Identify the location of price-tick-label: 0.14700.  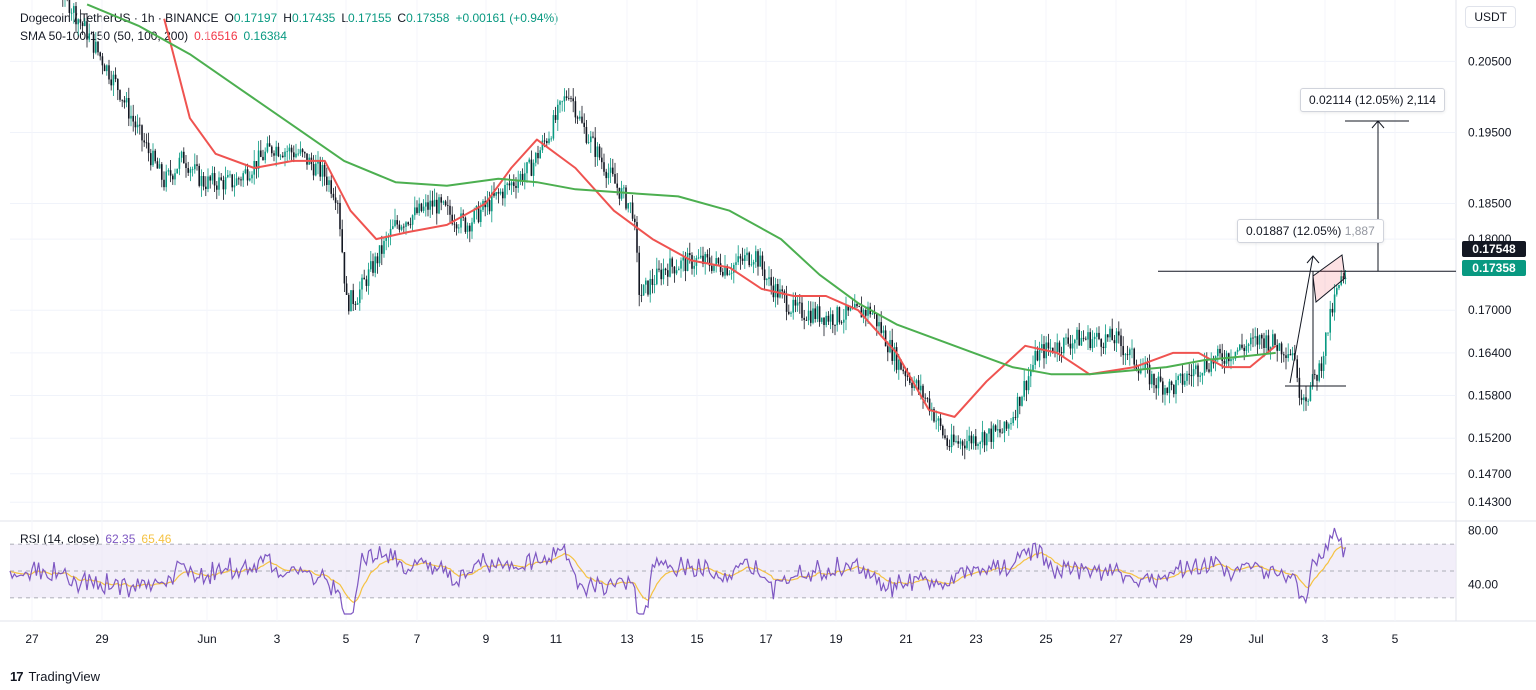
(1490, 474).